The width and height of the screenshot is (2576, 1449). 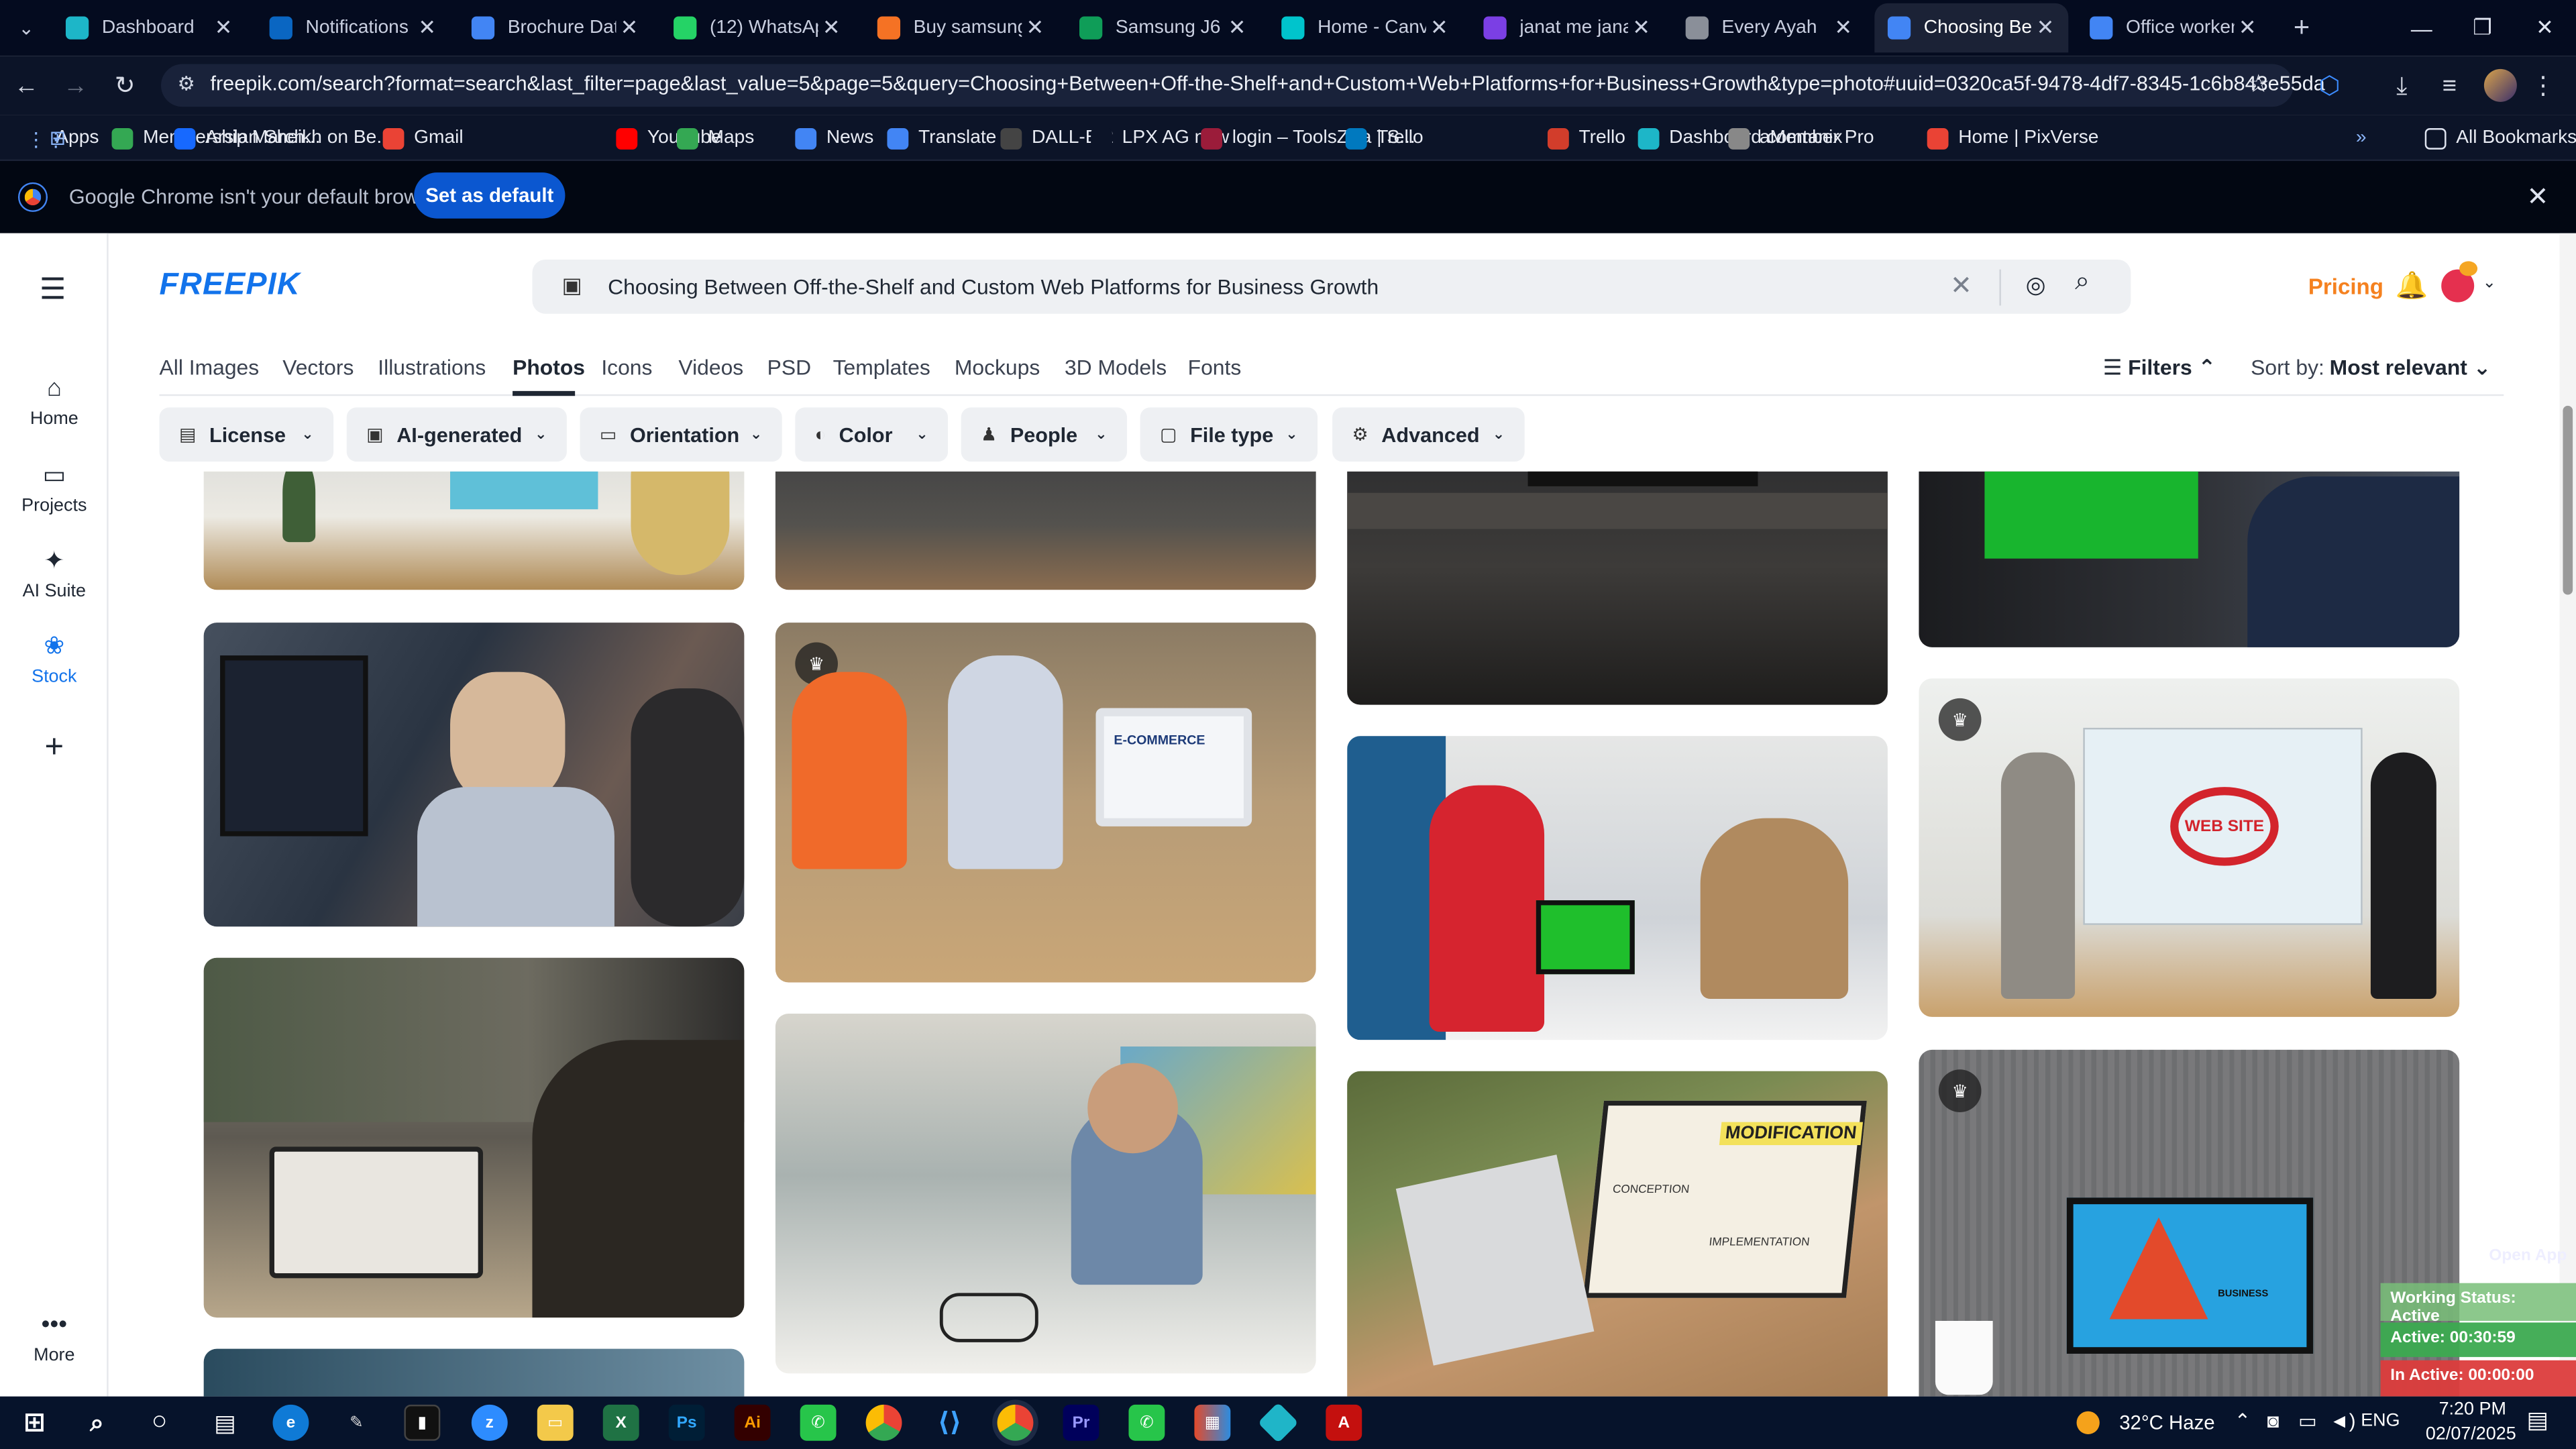 What do you see at coordinates (2545, 28) in the screenshot?
I see `window-close-icon: ✕` at bounding box center [2545, 28].